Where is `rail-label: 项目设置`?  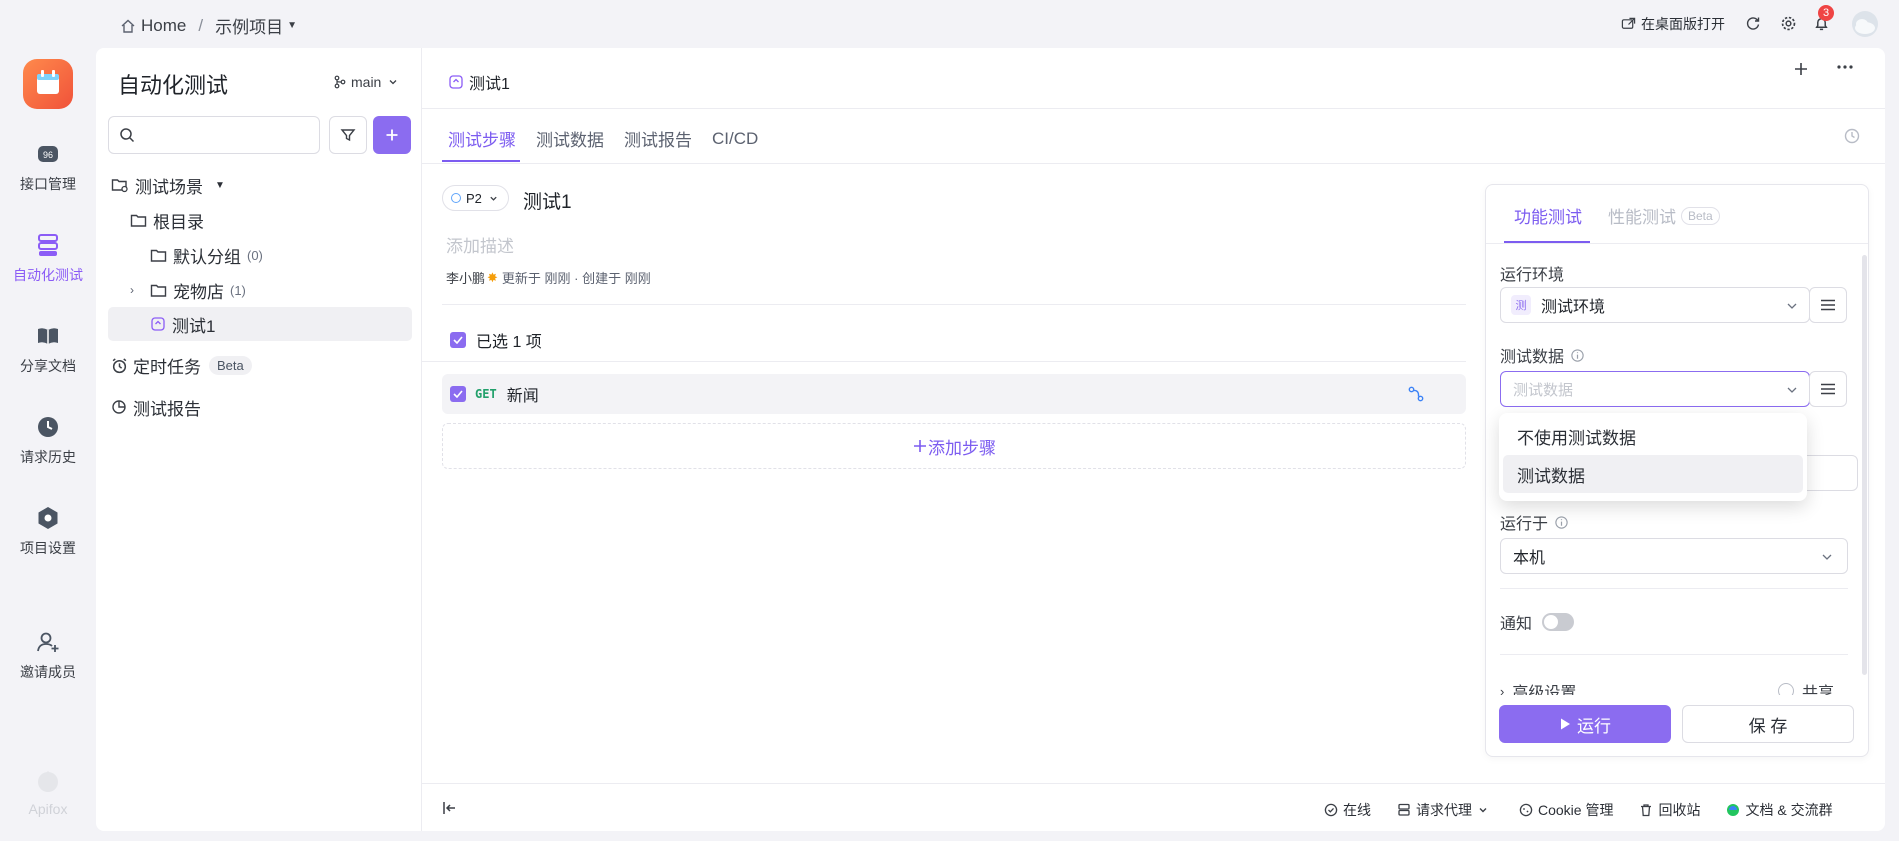 rail-label: 项目设置 is located at coordinates (48, 548).